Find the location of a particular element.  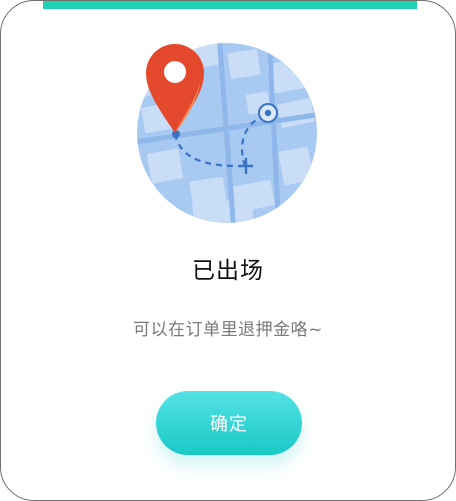

dialog-message: 可以在订单里退押金咯~ is located at coordinates (228, 330).